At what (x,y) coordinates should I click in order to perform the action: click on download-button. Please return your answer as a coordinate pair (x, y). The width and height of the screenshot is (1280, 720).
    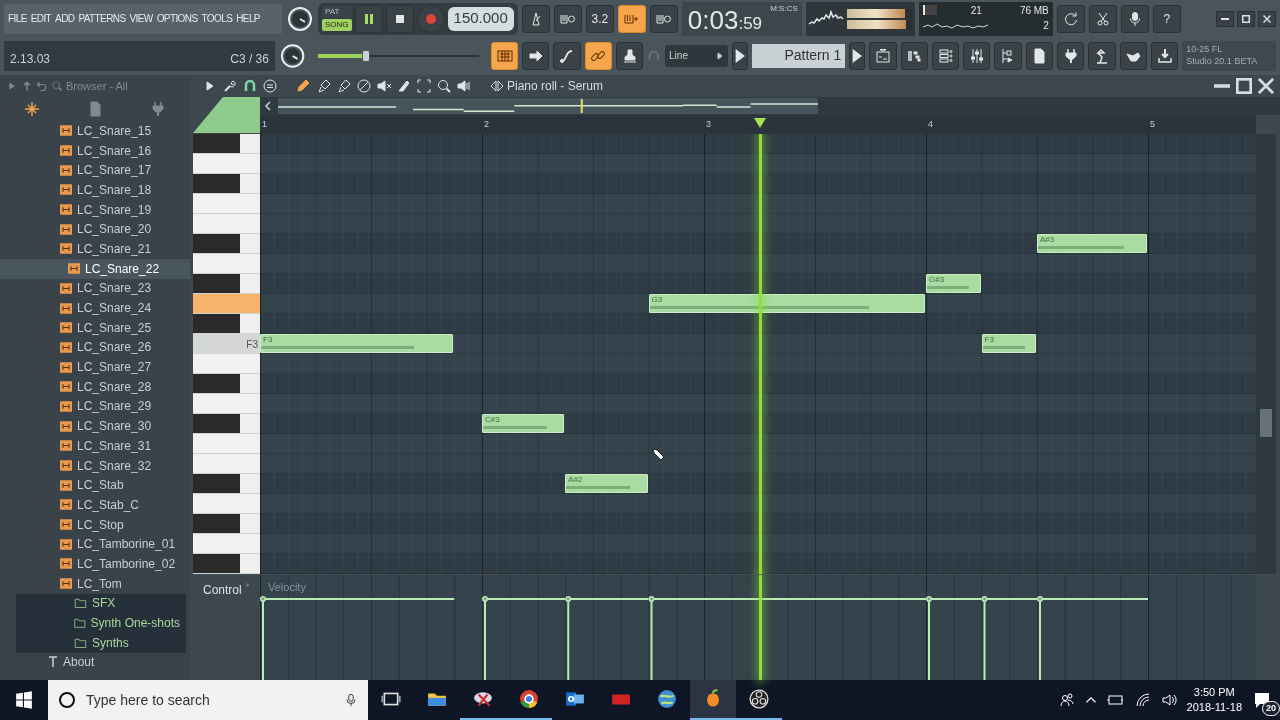
    Looking at the image, I should click on (1165, 55).